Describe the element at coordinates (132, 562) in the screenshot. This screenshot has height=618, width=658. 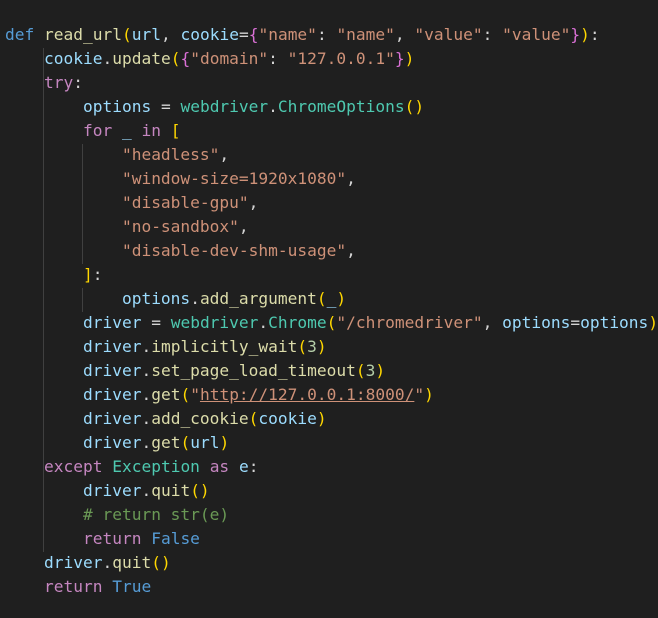
I see `code-token: quit` at that location.